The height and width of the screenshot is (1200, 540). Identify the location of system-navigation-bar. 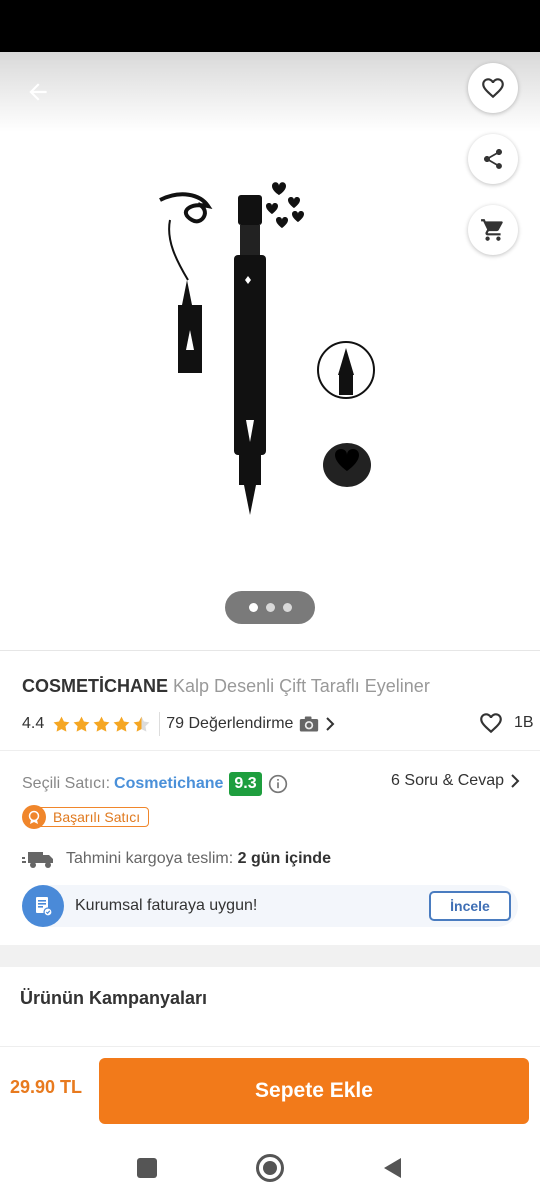
(270, 1167).